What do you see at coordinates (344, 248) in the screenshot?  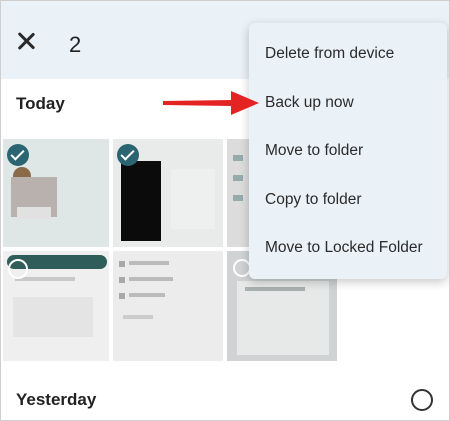 I see `menu-item-move-to-locked-folder: Move to Locked Folder` at bounding box center [344, 248].